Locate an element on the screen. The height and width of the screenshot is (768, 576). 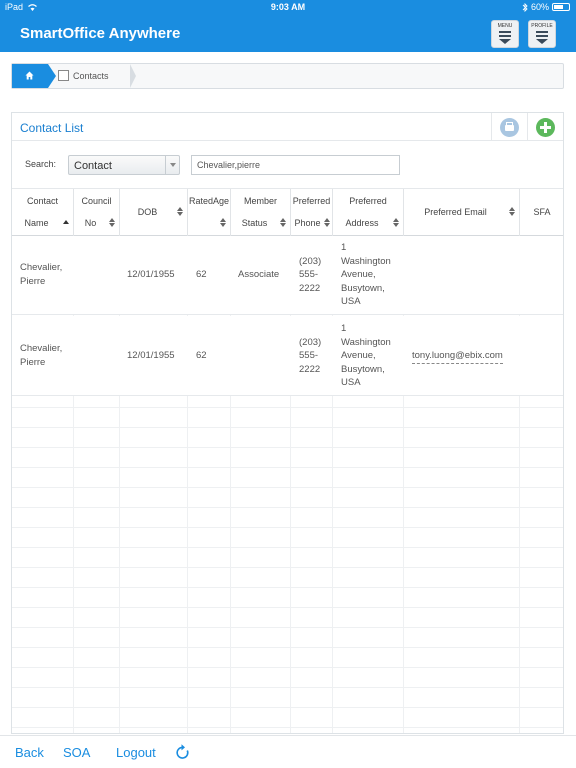
menu-icon is located at coordinates (505, 37).